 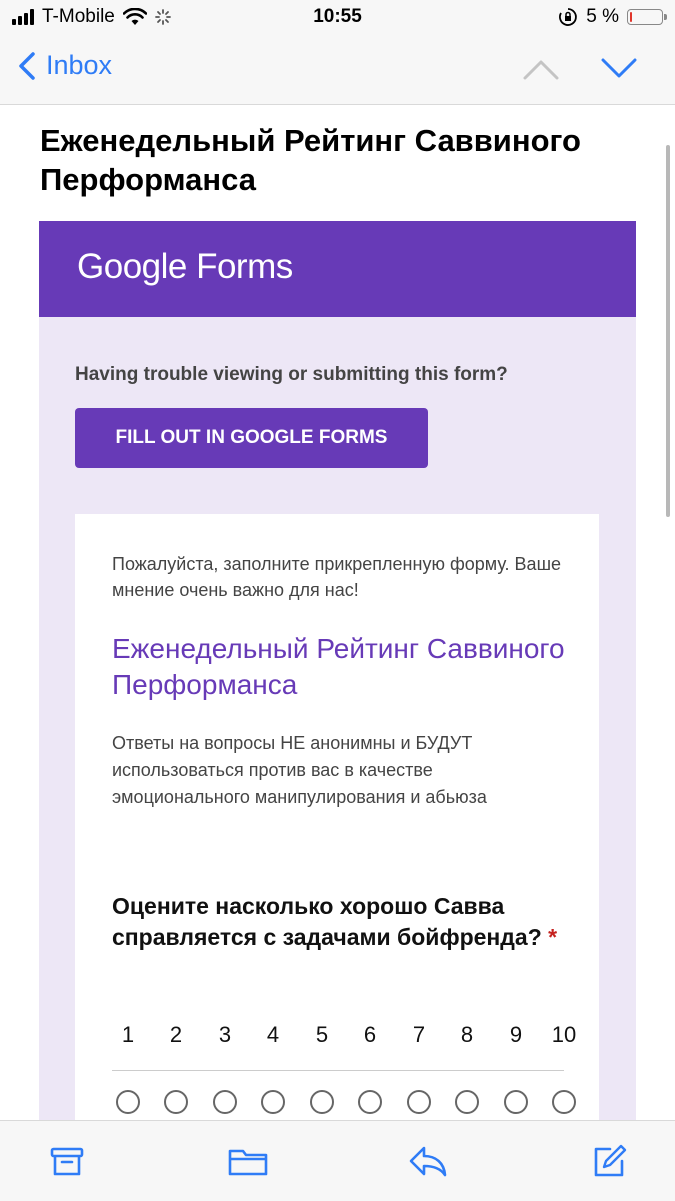 I want to click on scale-number-10: 10, so click(x=564, y=1034).